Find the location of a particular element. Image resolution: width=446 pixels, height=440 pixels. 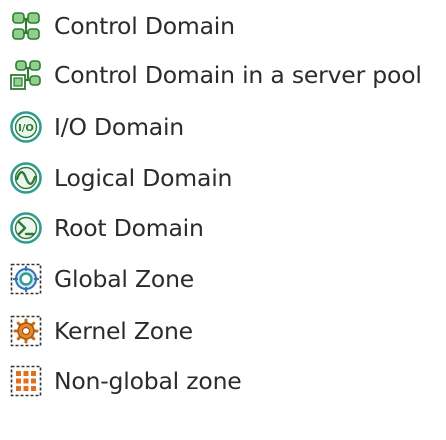

control-domain-server-pool-icon is located at coordinates (26, 75).